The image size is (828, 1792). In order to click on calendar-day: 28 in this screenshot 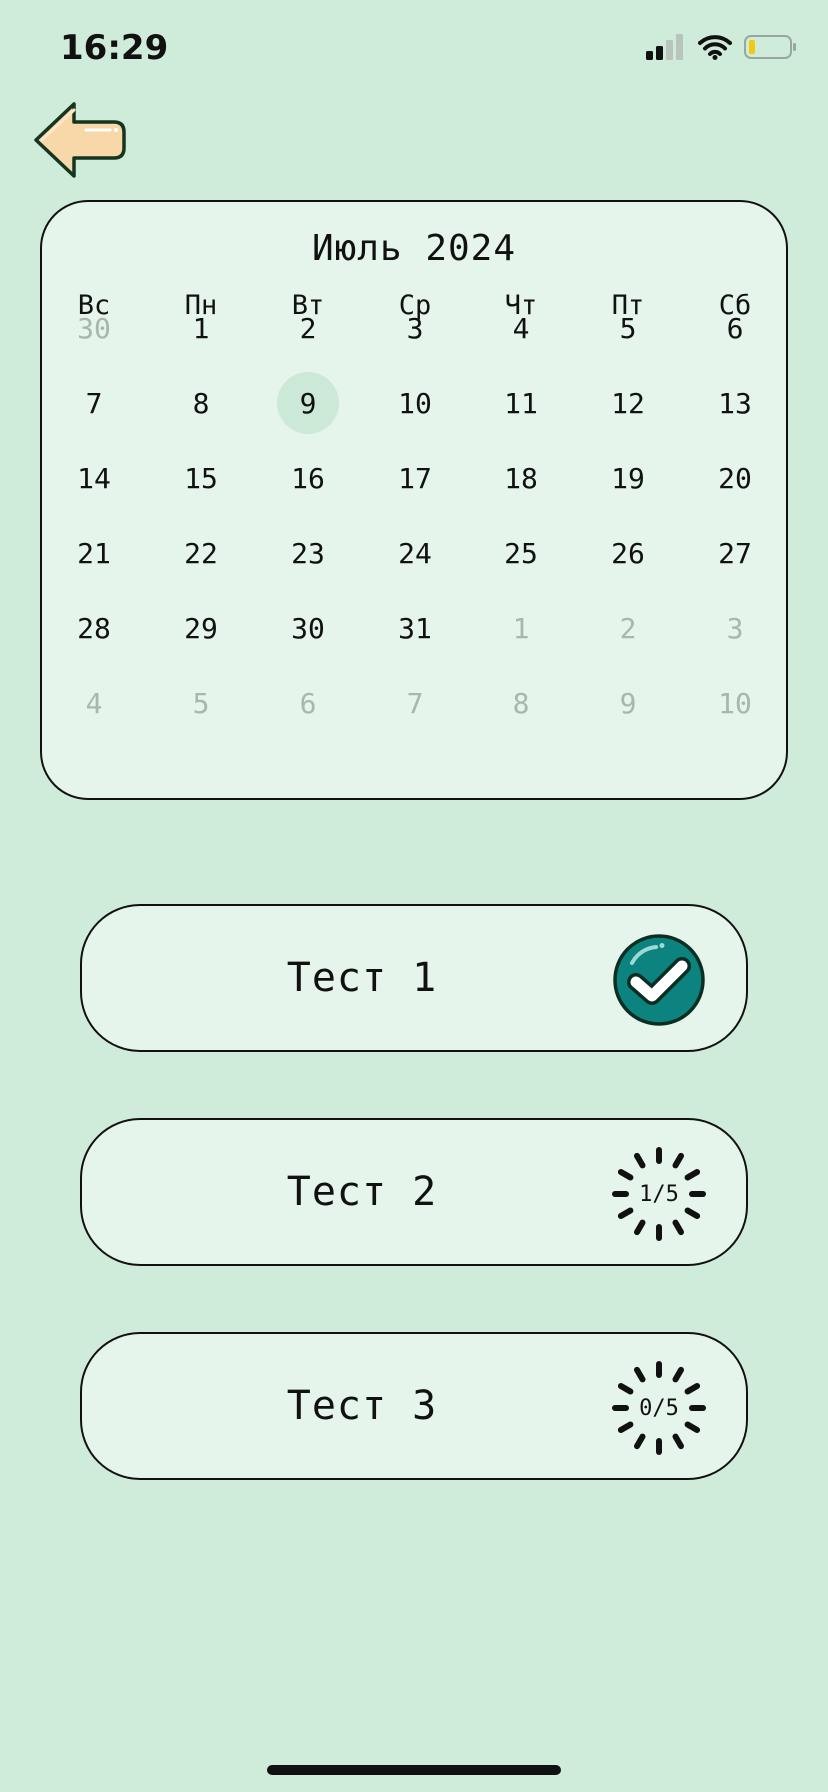, I will do `click(94, 628)`.